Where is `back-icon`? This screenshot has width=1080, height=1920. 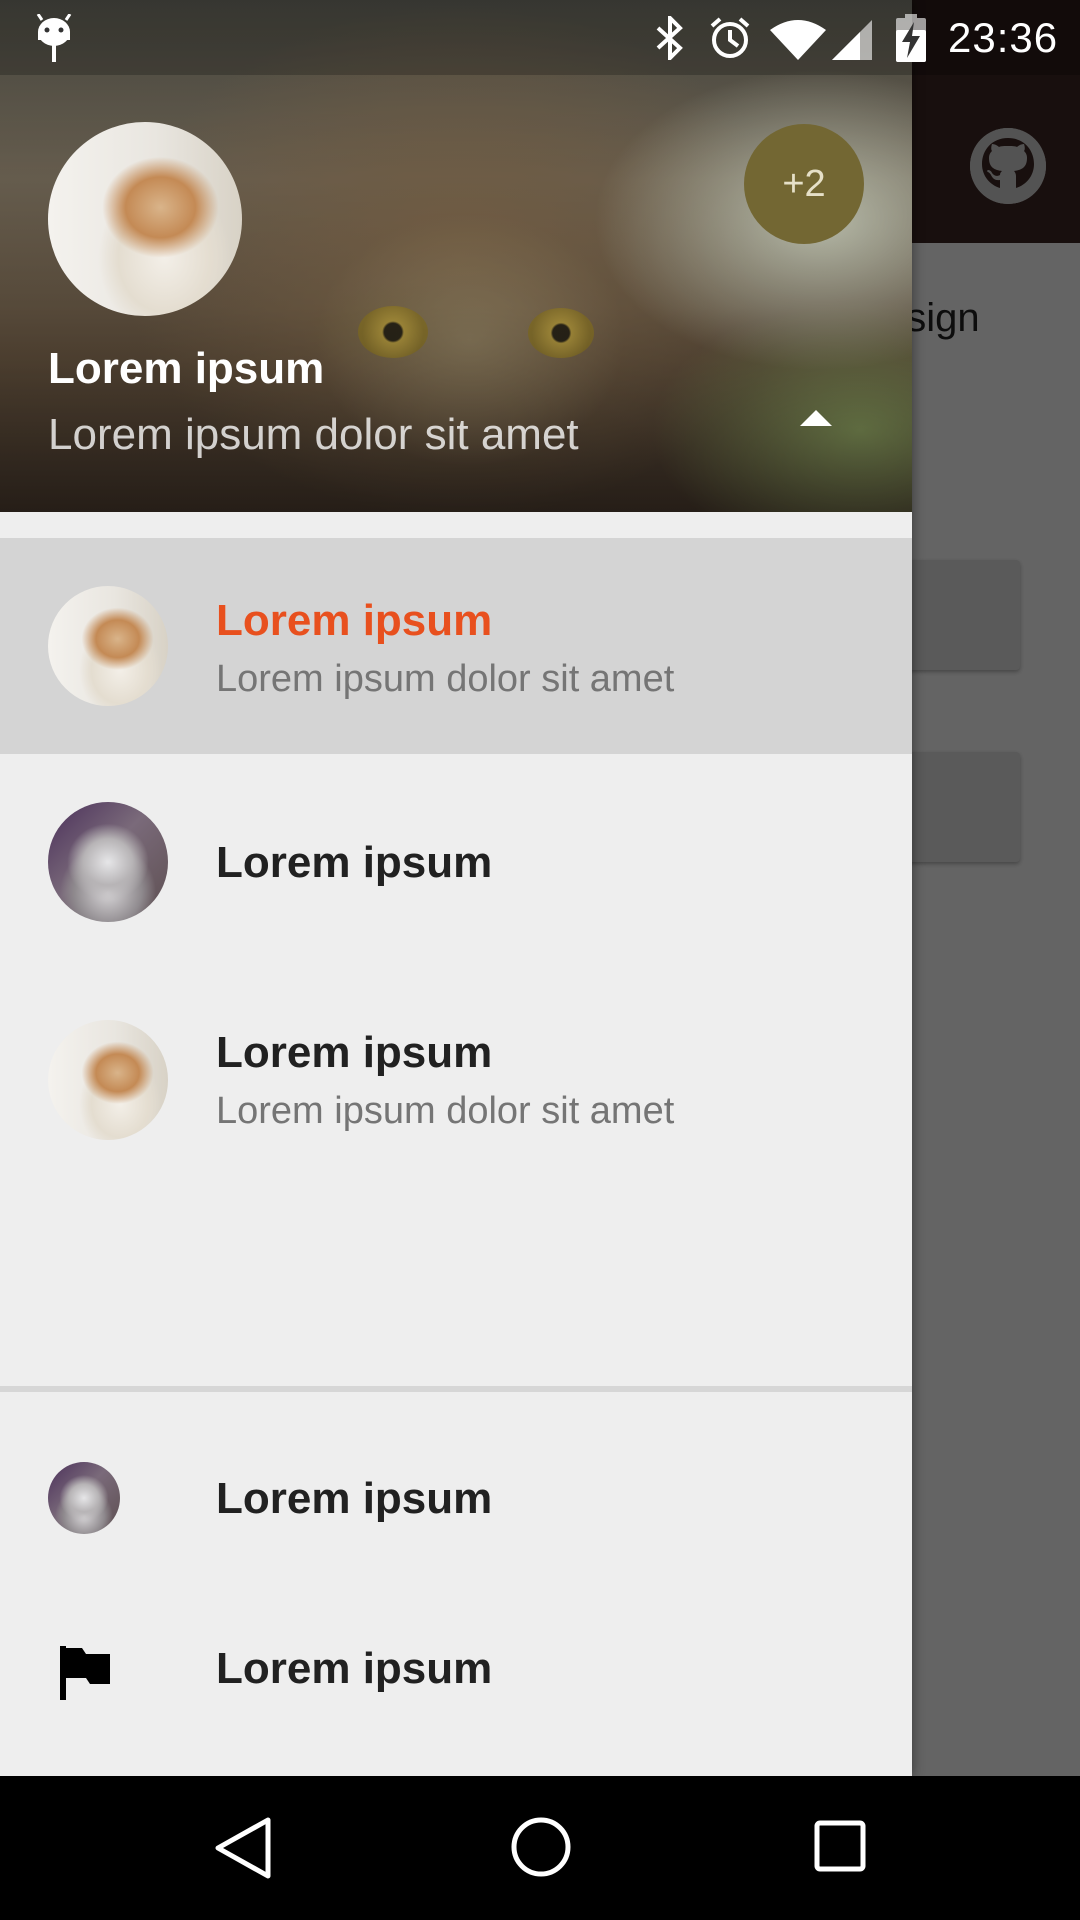 back-icon is located at coordinates (244, 1848).